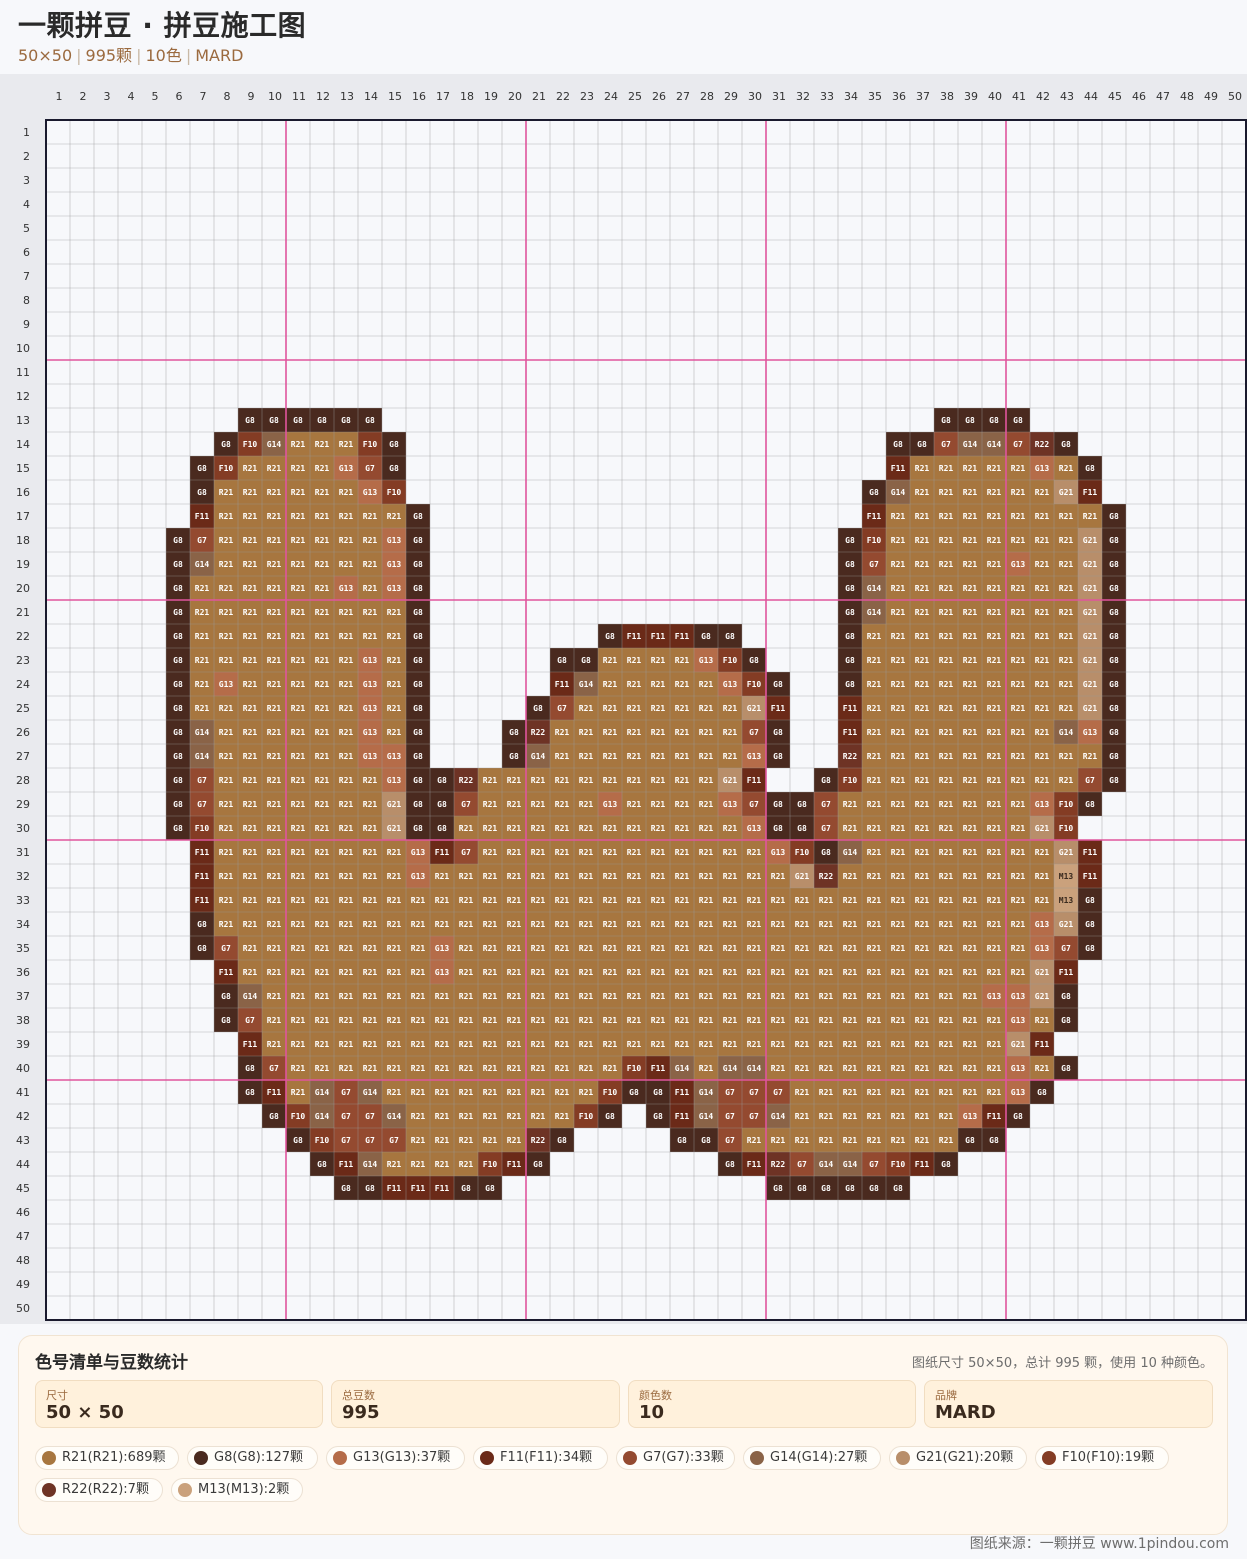  I want to click on legend-chip: G7(G7):33颗, so click(675, 1458).